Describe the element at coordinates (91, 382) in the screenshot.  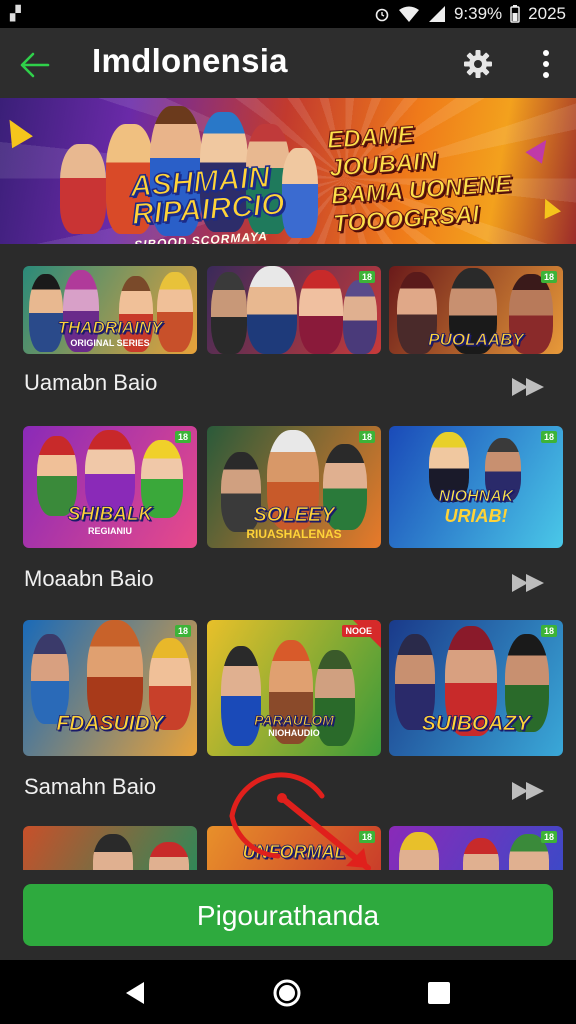
I see `section-label: Uamabn Baio` at that location.